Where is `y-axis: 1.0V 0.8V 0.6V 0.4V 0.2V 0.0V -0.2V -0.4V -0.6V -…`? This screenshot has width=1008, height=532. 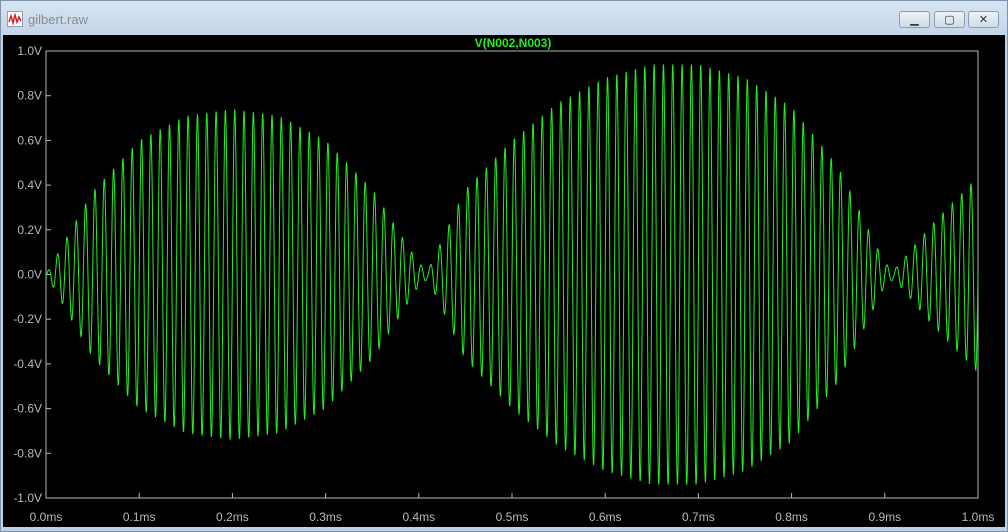
y-axis: 1.0V 0.8V 0.6V 0.4V 0.2V 0.0V -0.2V -0.4V -0.6V -… is located at coordinates (32, 274).